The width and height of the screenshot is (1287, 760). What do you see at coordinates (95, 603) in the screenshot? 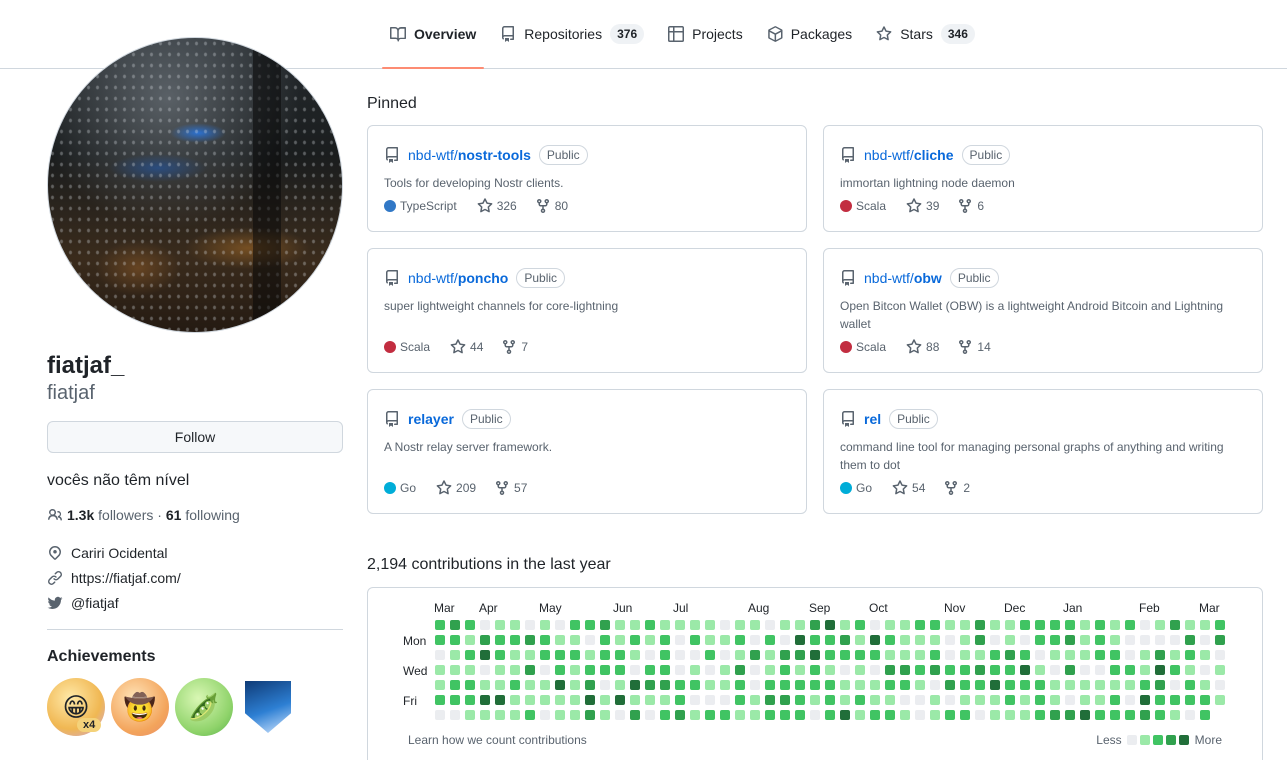
I see `twitter-link: @fiatjaf` at bounding box center [95, 603].